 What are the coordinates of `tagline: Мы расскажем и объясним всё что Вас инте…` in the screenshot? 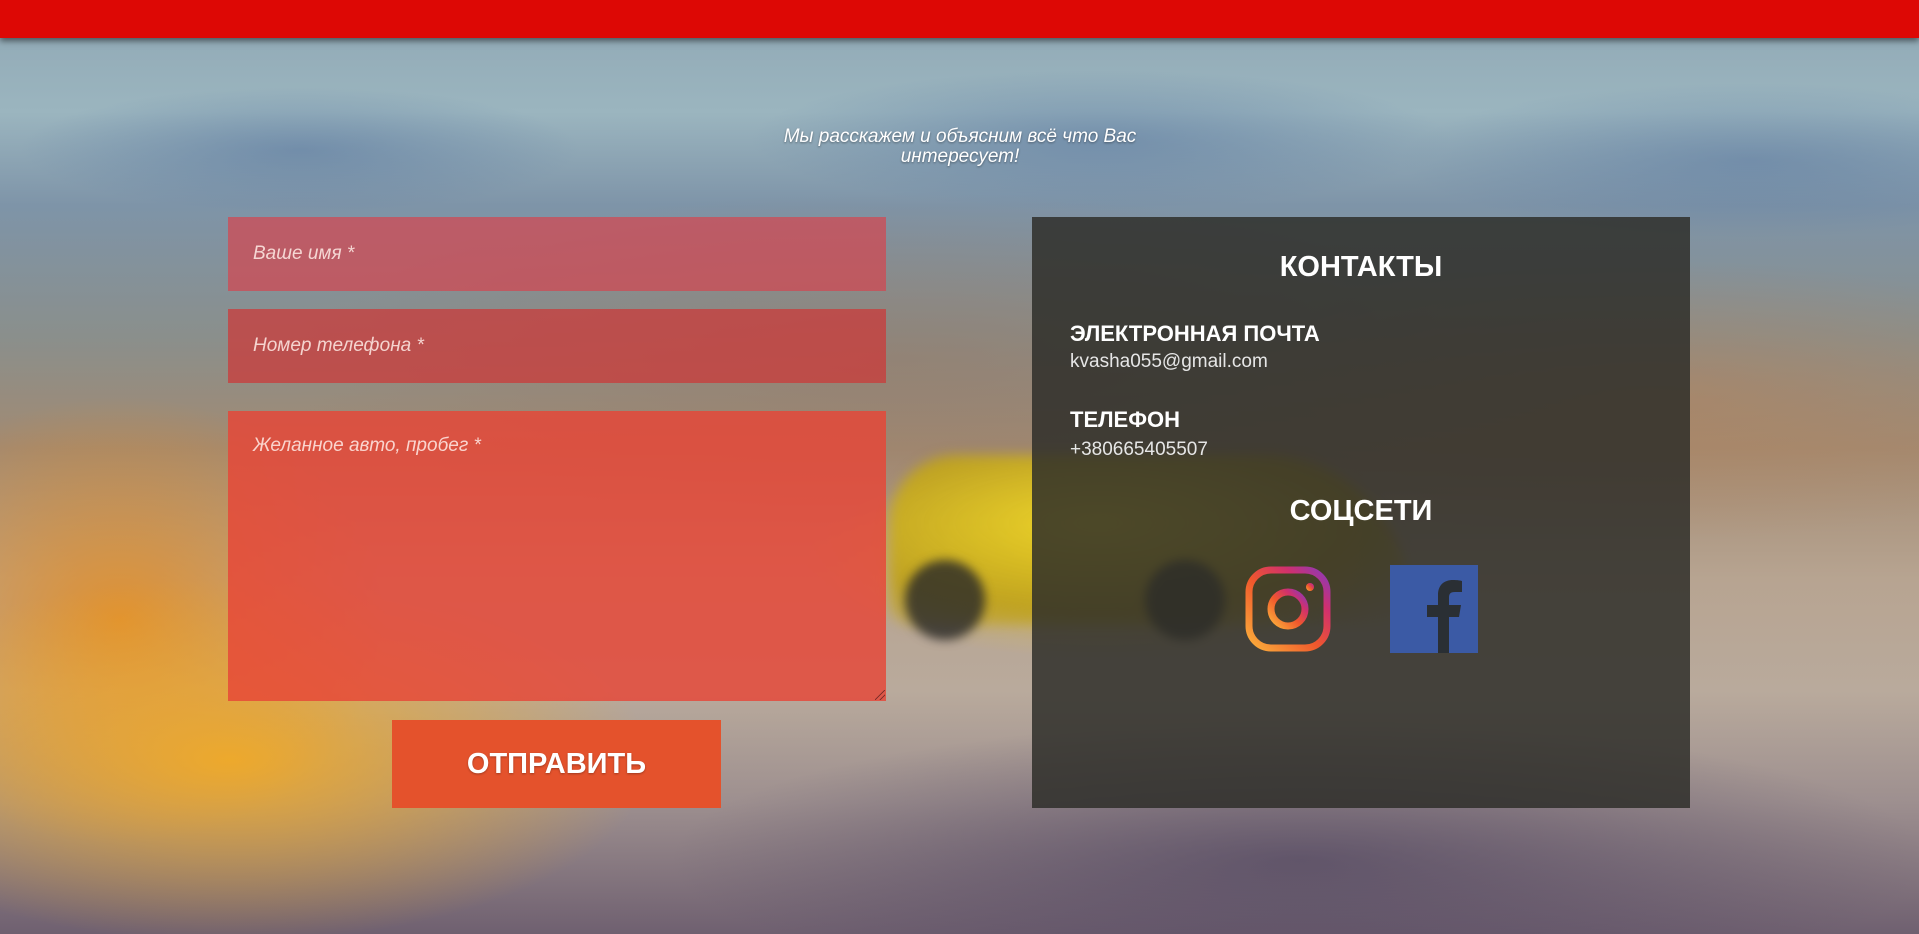 It's located at (960, 146).